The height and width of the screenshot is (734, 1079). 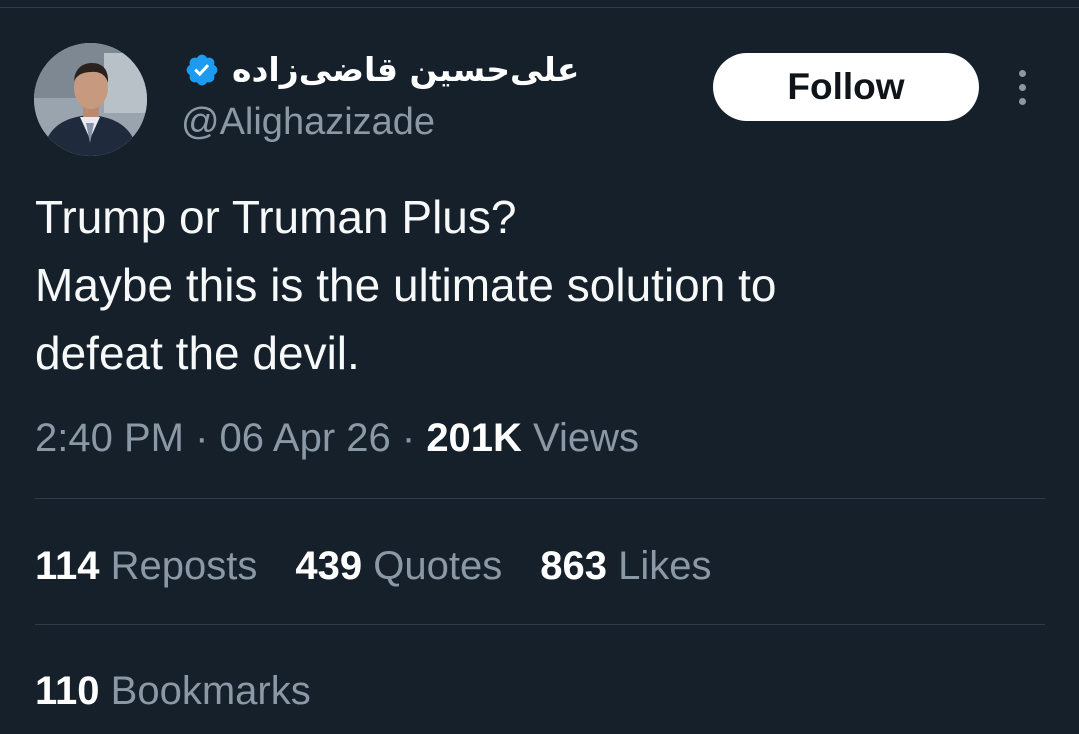 What do you see at coordinates (308, 122) in the screenshot?
I see `user-handle: @Alighazizade` at bounding box center [308, 122].